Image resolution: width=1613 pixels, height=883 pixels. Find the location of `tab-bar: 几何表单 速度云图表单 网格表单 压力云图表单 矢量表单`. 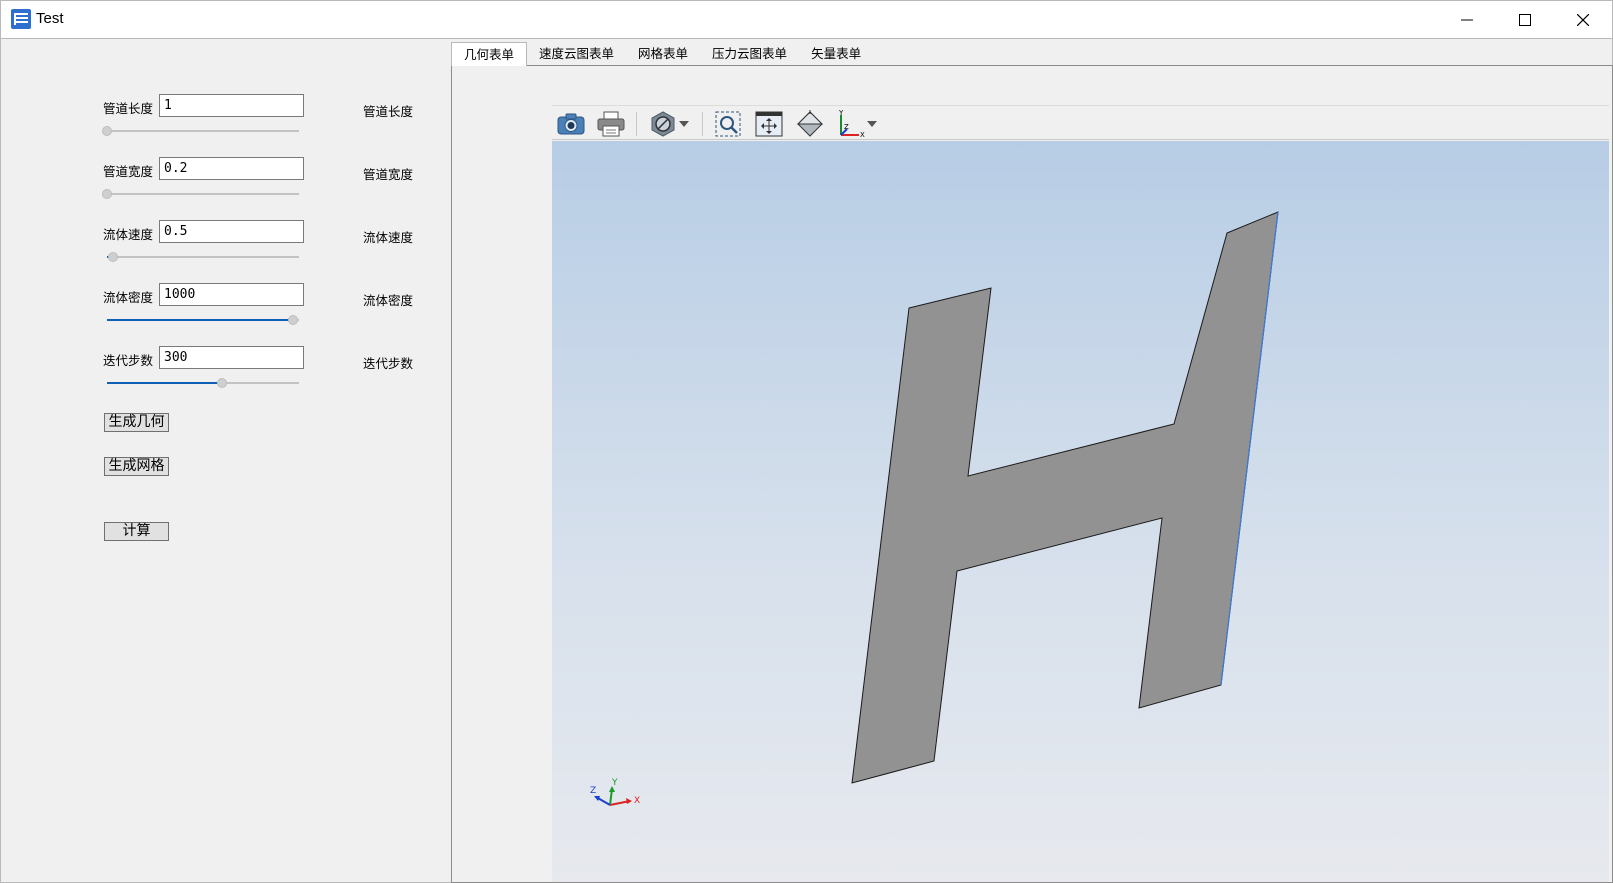

tab-bar: 几何表单 速度云图表单 网格表单 压力云图表单 矢量表单 is located at coordinates (662, 54).